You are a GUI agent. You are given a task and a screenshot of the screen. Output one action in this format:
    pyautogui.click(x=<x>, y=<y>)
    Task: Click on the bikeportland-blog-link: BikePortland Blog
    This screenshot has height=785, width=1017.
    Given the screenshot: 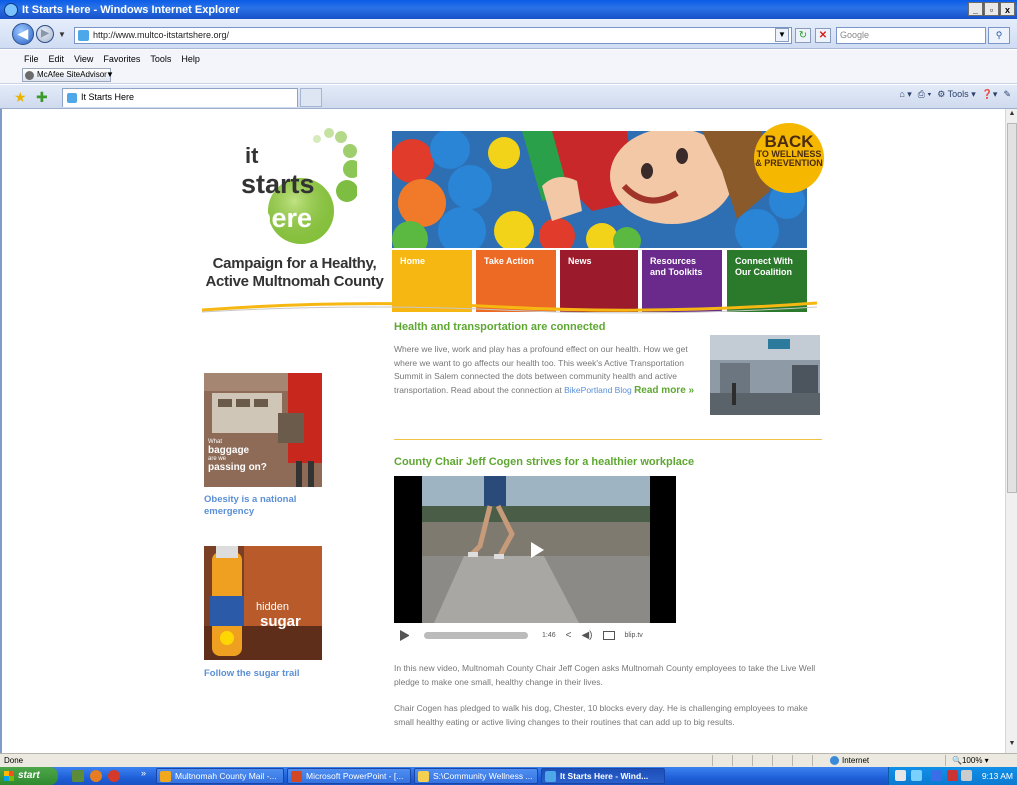 What is the action you would take?
    pyautogui.click(x=598, y=390)
    